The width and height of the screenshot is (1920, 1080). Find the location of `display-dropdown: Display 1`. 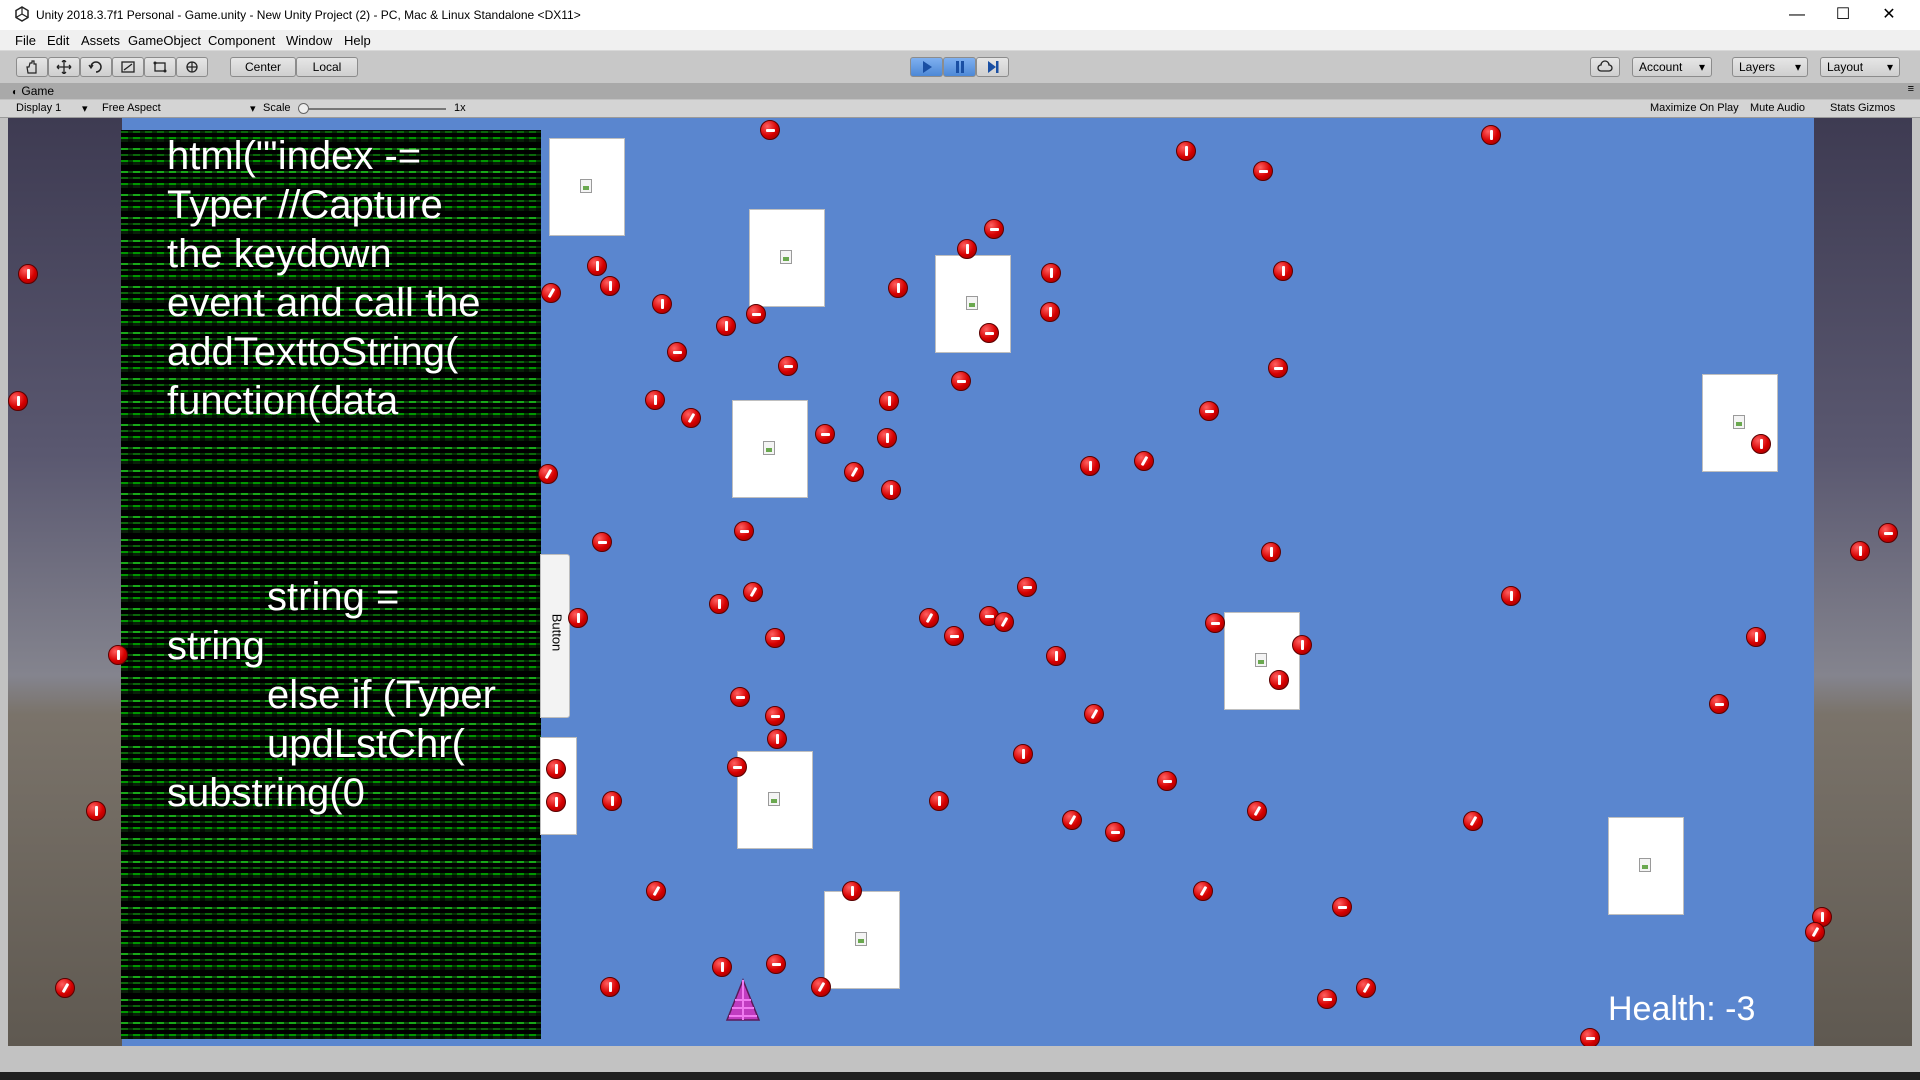

display-dropdown: Display 1 is located at coordinates (38, 108).